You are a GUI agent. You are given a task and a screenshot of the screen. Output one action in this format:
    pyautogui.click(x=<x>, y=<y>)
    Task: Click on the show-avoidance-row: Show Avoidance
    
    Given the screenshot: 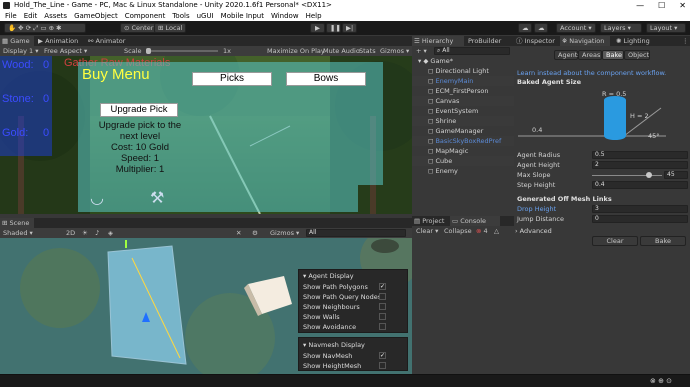 What is the action you would take?
    pyautogui.click(x=355, y=327)
    